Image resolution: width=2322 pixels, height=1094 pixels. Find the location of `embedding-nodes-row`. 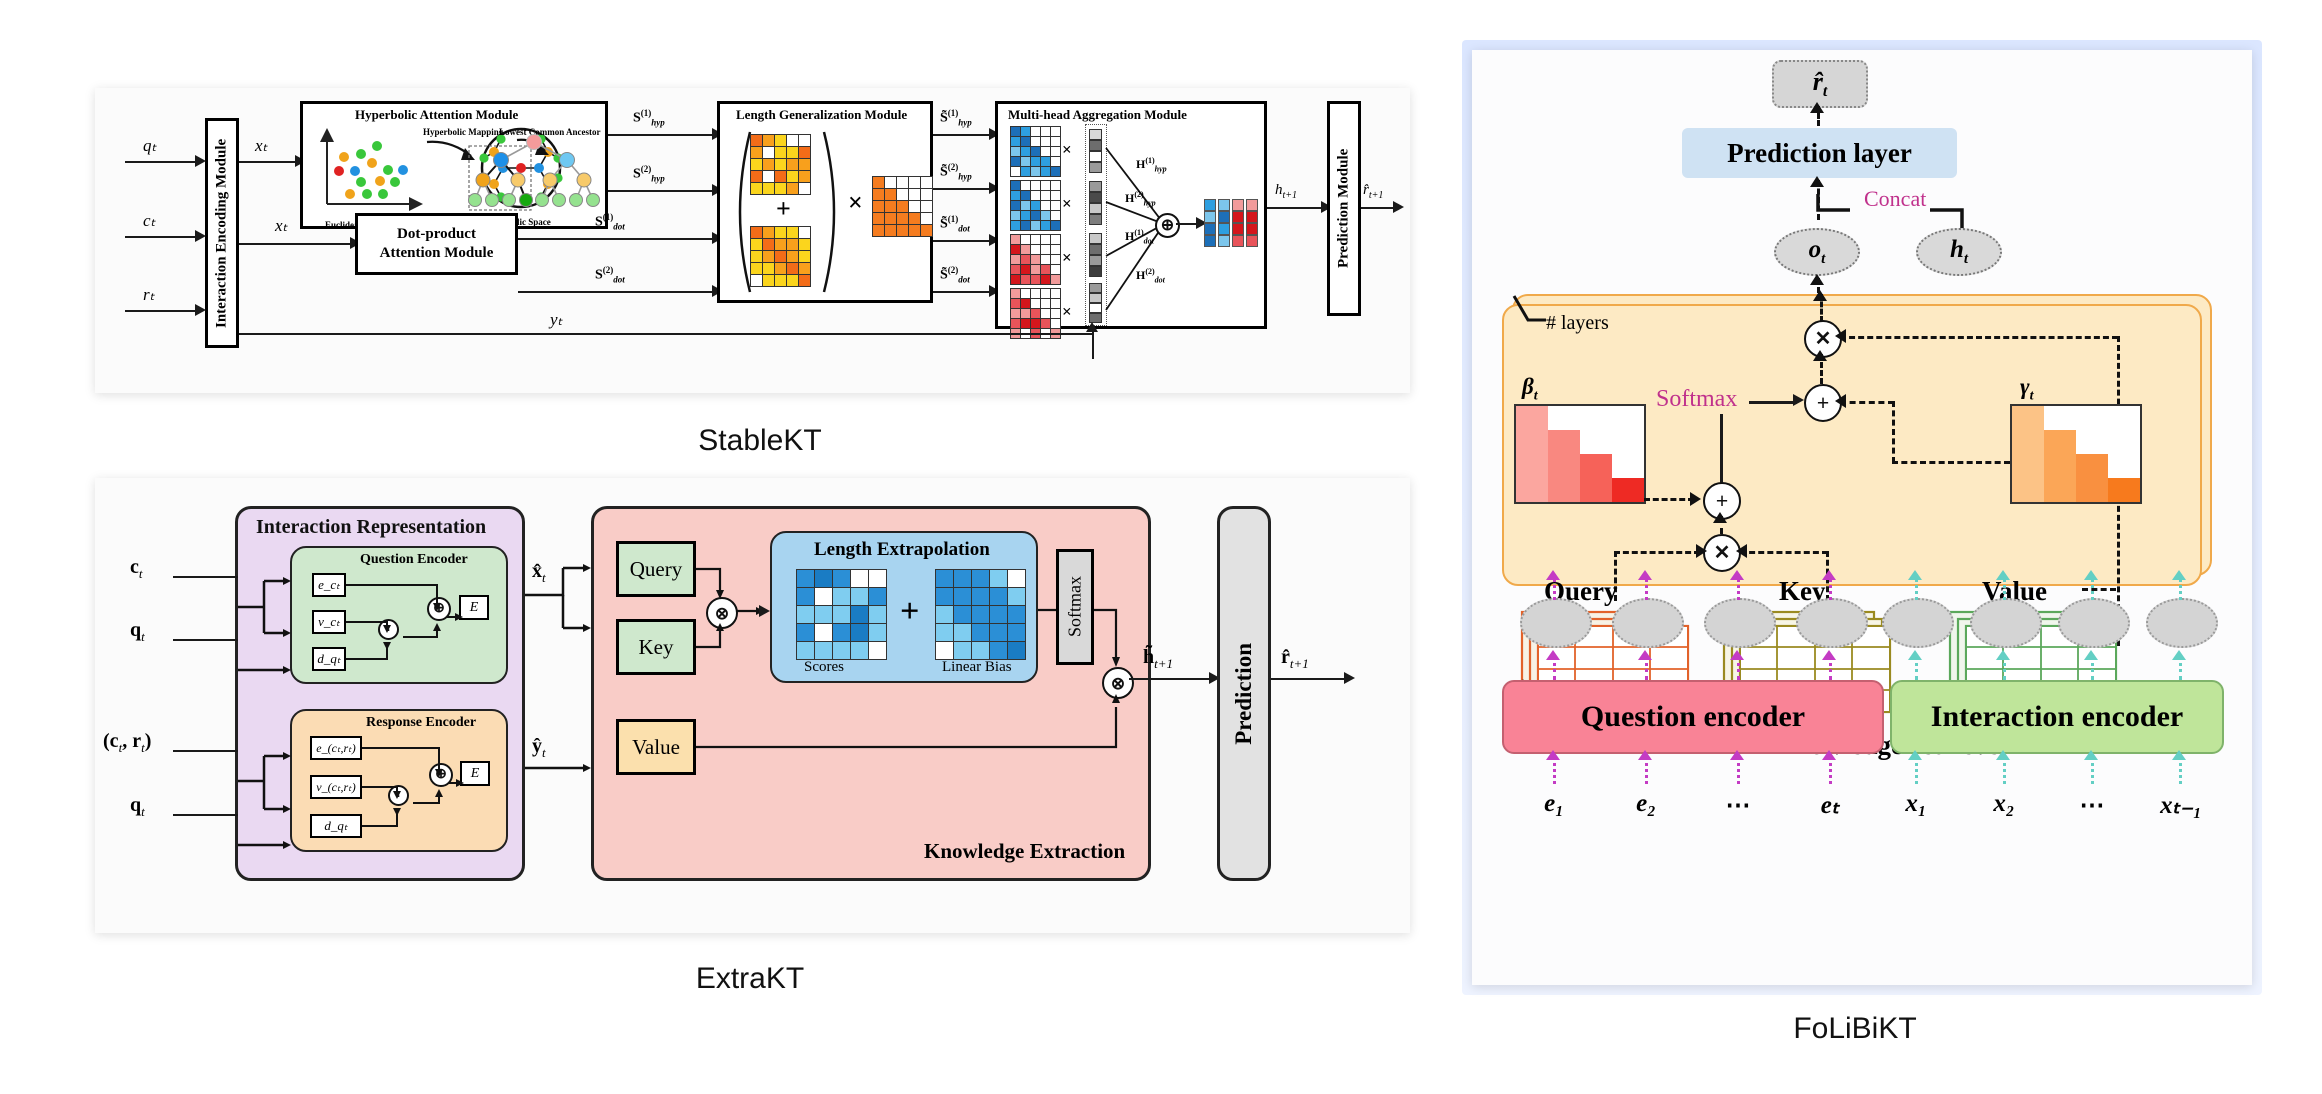

embedding-nodes-row is located at coordinates (1862, 625).